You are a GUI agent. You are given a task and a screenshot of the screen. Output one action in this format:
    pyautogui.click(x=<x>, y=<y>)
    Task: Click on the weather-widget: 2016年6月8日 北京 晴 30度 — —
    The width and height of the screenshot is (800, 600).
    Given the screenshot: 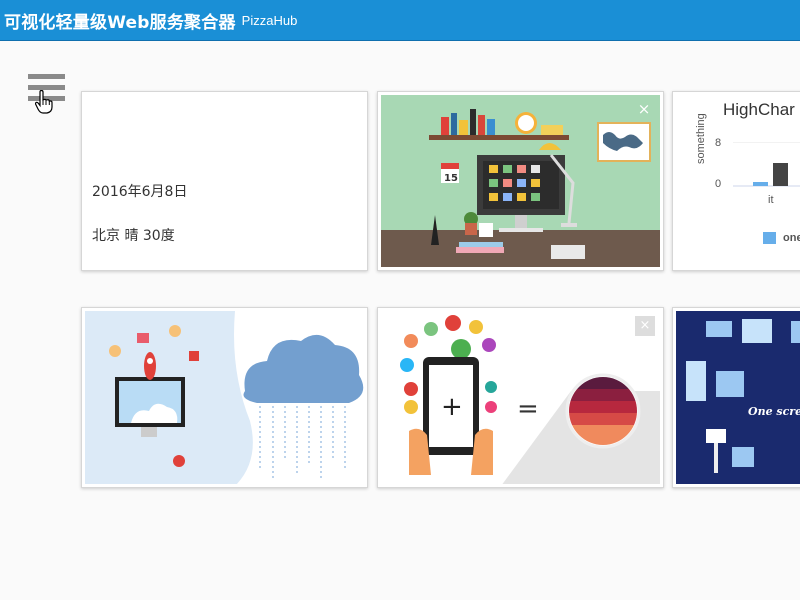 What is the action you would take?
    pyautogui.click(x=224, y=181)
    